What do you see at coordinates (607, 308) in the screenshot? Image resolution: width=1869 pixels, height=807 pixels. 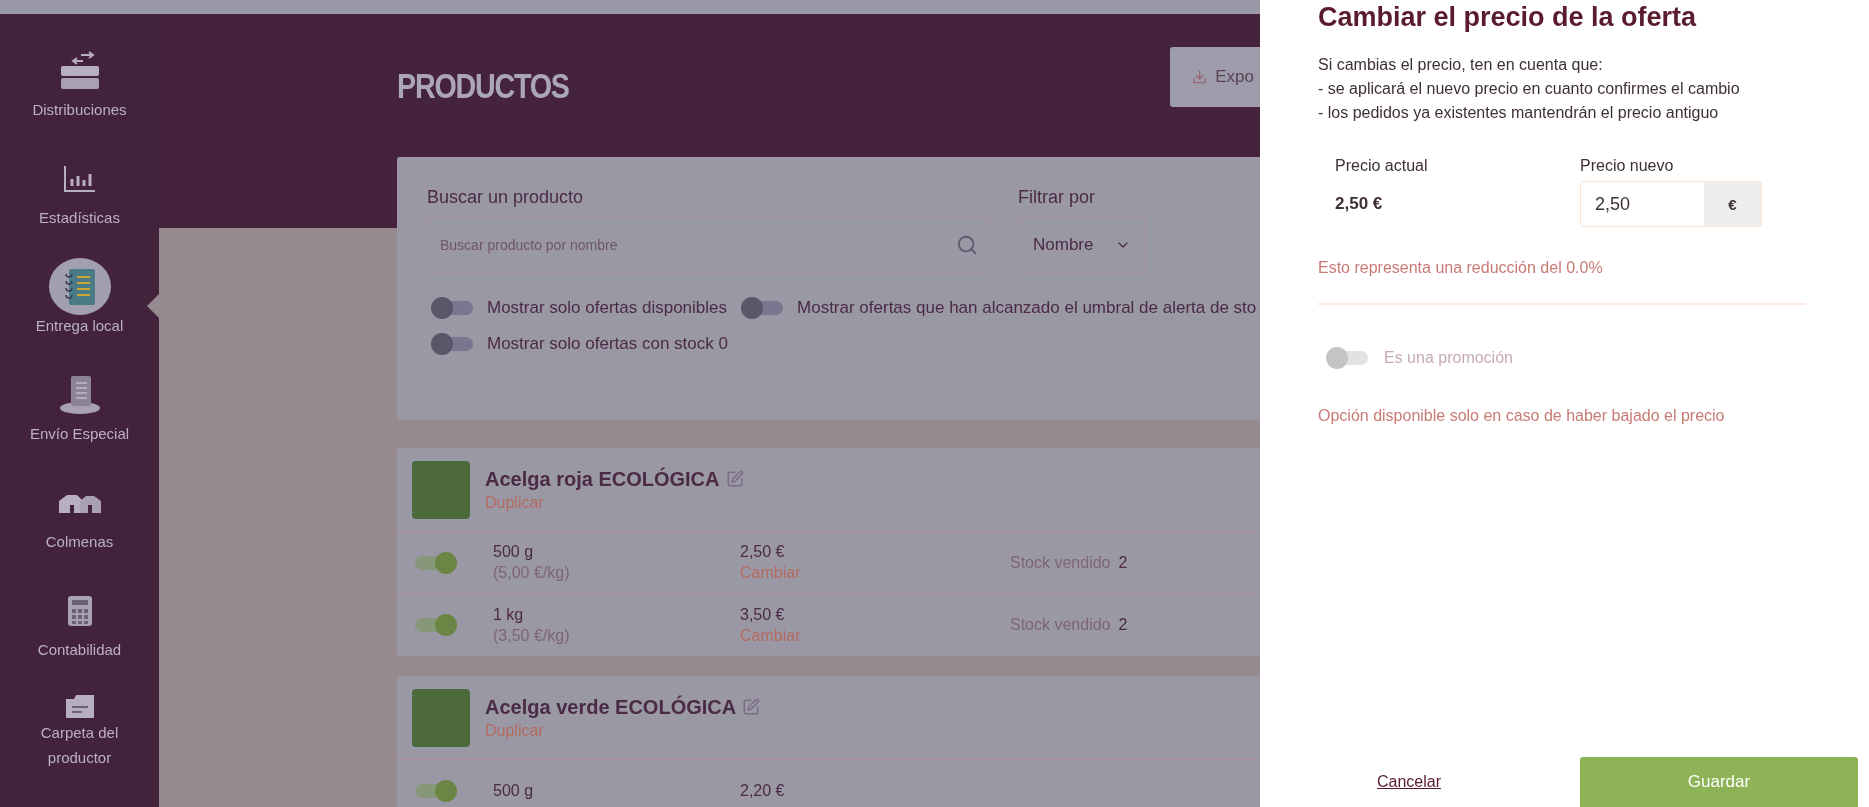 I see `toggle-label: Mostrar solo ofertas disponibles` at bounding box center [607, 308].